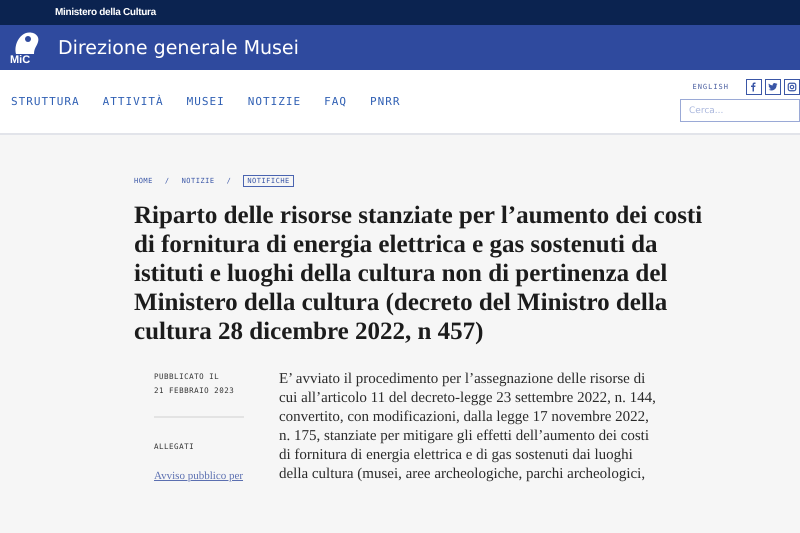 The image size is (800, 533). I want to click on mic-logo: MiC, so click(28, 48).